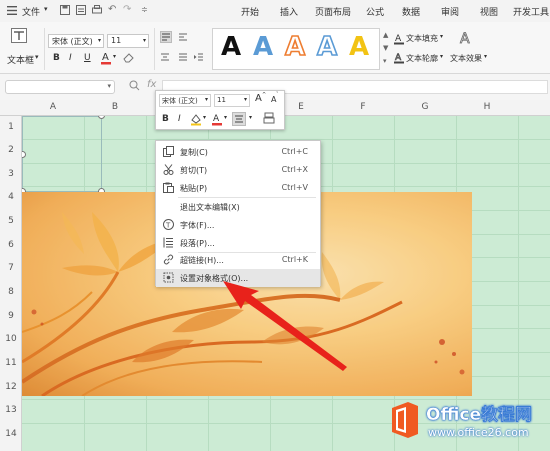  What do you see at coordinates (363, 107) in the screenshot?
I see `column-label: F` at bounding box center [363, 107].